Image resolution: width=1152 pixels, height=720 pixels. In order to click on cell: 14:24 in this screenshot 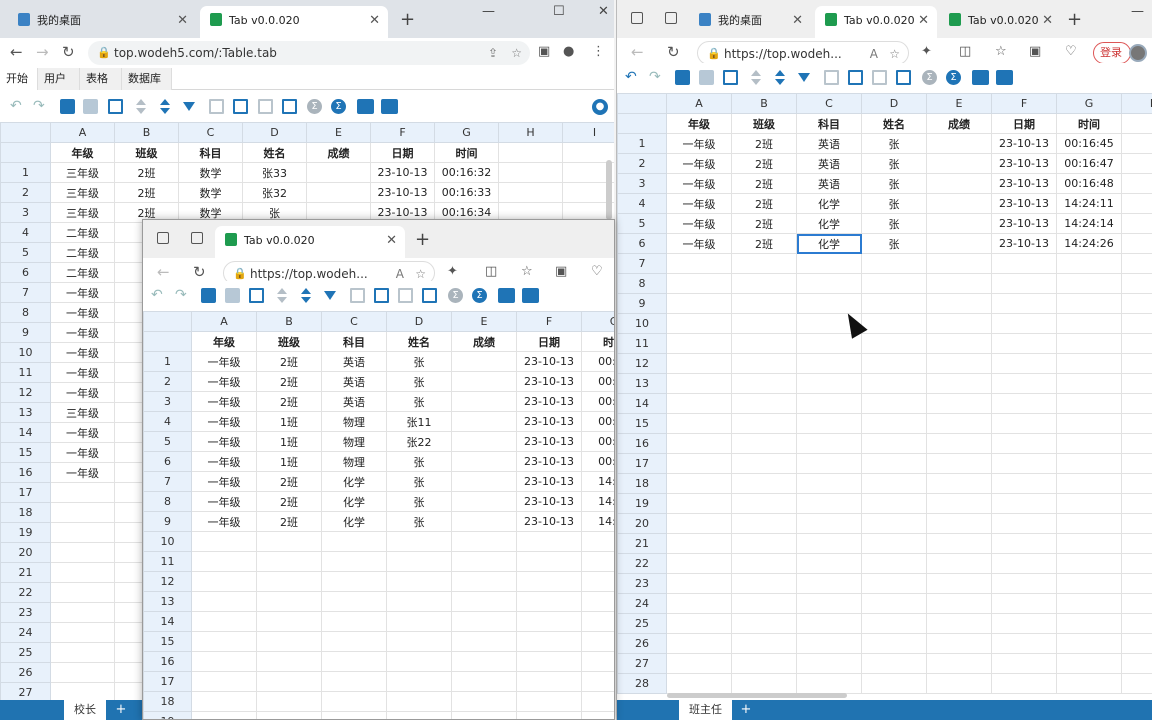, I will do `click(597, 481)`.